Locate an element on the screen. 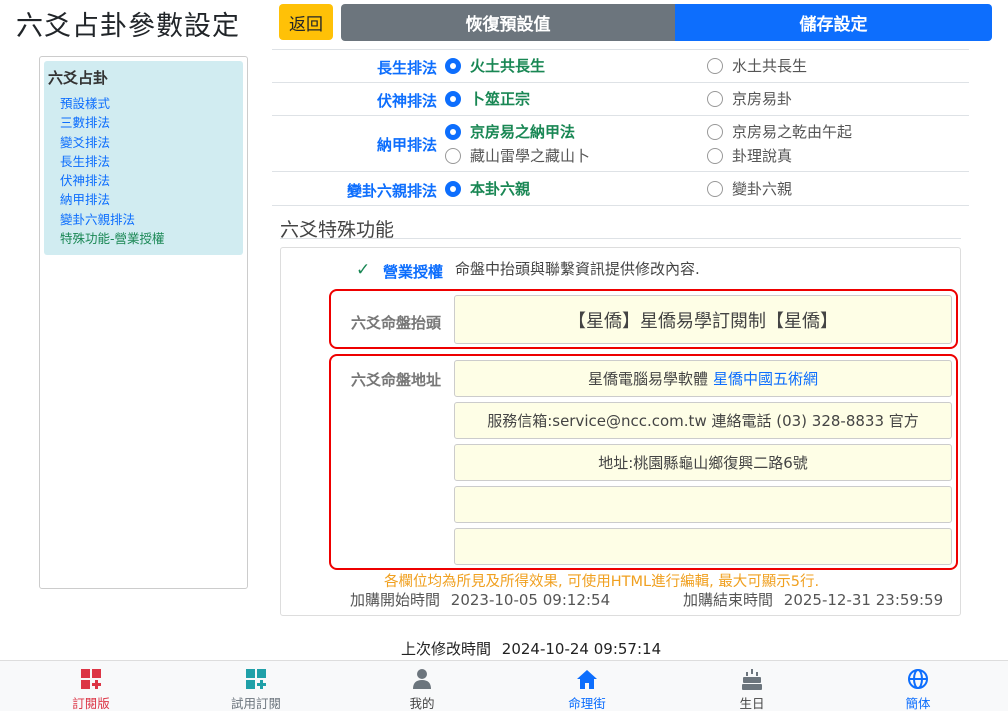 This screenshot has width=1008, height=711. option-label: 變卦六親排法 is located at coordinates (391, 191).